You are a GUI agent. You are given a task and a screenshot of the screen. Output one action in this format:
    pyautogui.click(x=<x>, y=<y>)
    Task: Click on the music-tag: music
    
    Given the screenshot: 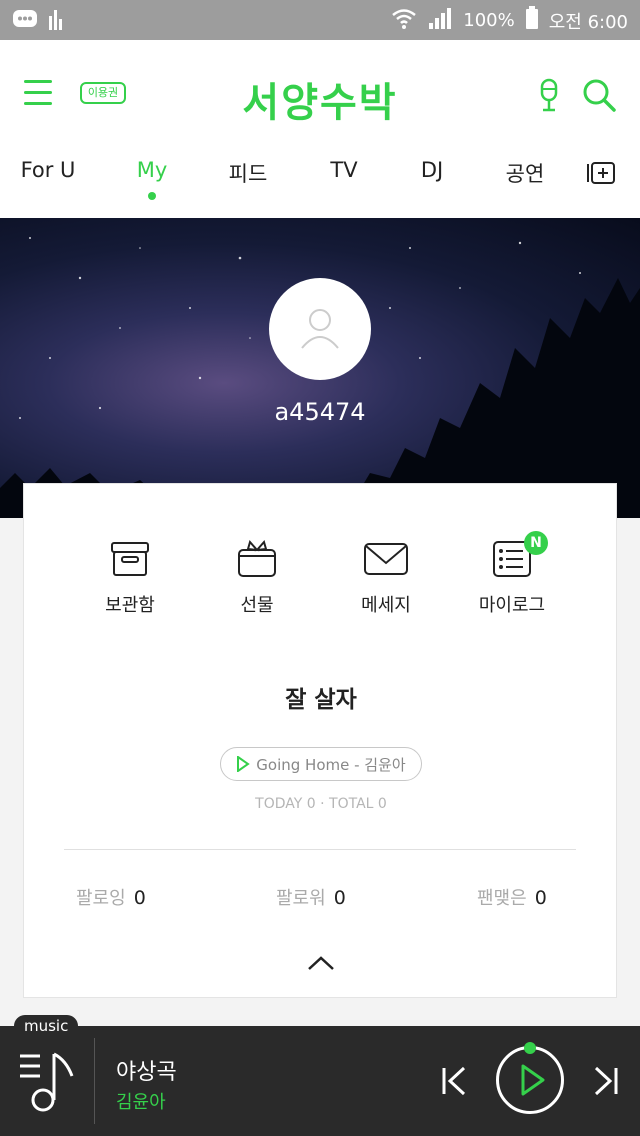 What is the action you would take?
    pyautogui.click(x=46, y=1026)
    